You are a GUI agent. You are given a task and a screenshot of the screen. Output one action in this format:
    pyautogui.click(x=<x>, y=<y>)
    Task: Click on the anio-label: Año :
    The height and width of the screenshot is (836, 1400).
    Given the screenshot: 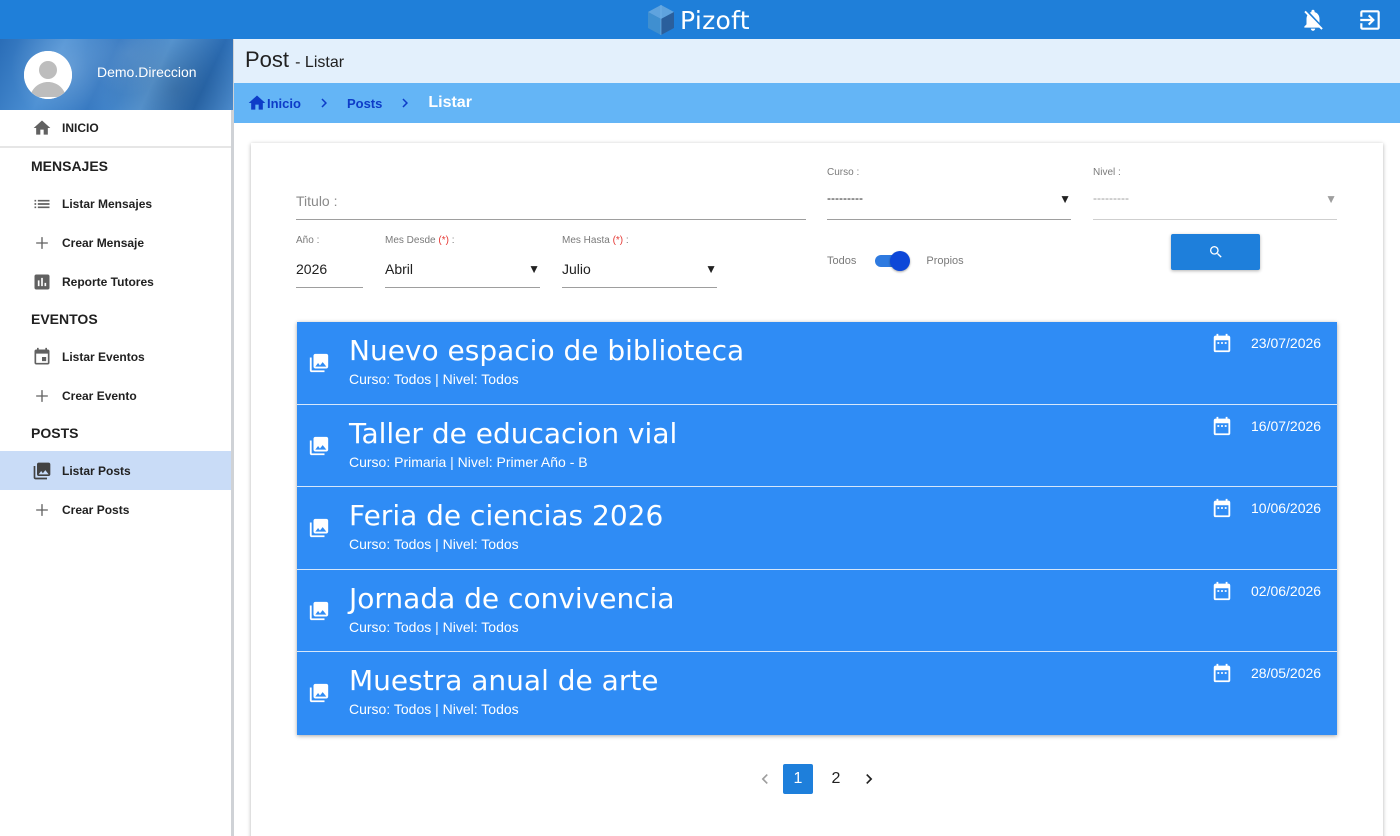 What is the action you would take?
    pyautogui.click(x=308, y=240)
    